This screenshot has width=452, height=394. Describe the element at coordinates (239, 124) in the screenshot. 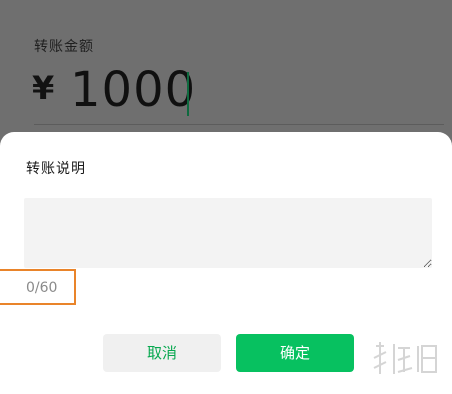

I see `amount-divider` at that location.